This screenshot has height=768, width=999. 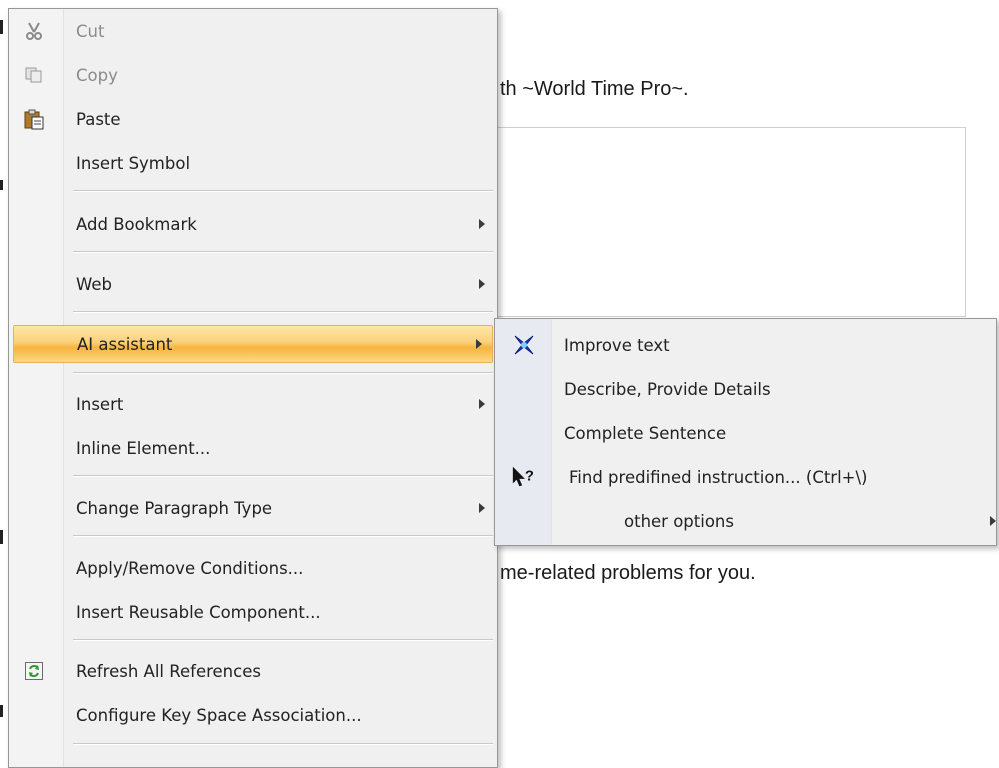 I want to click on submenu-item-label: Improve text, so click(x=617, y=345).